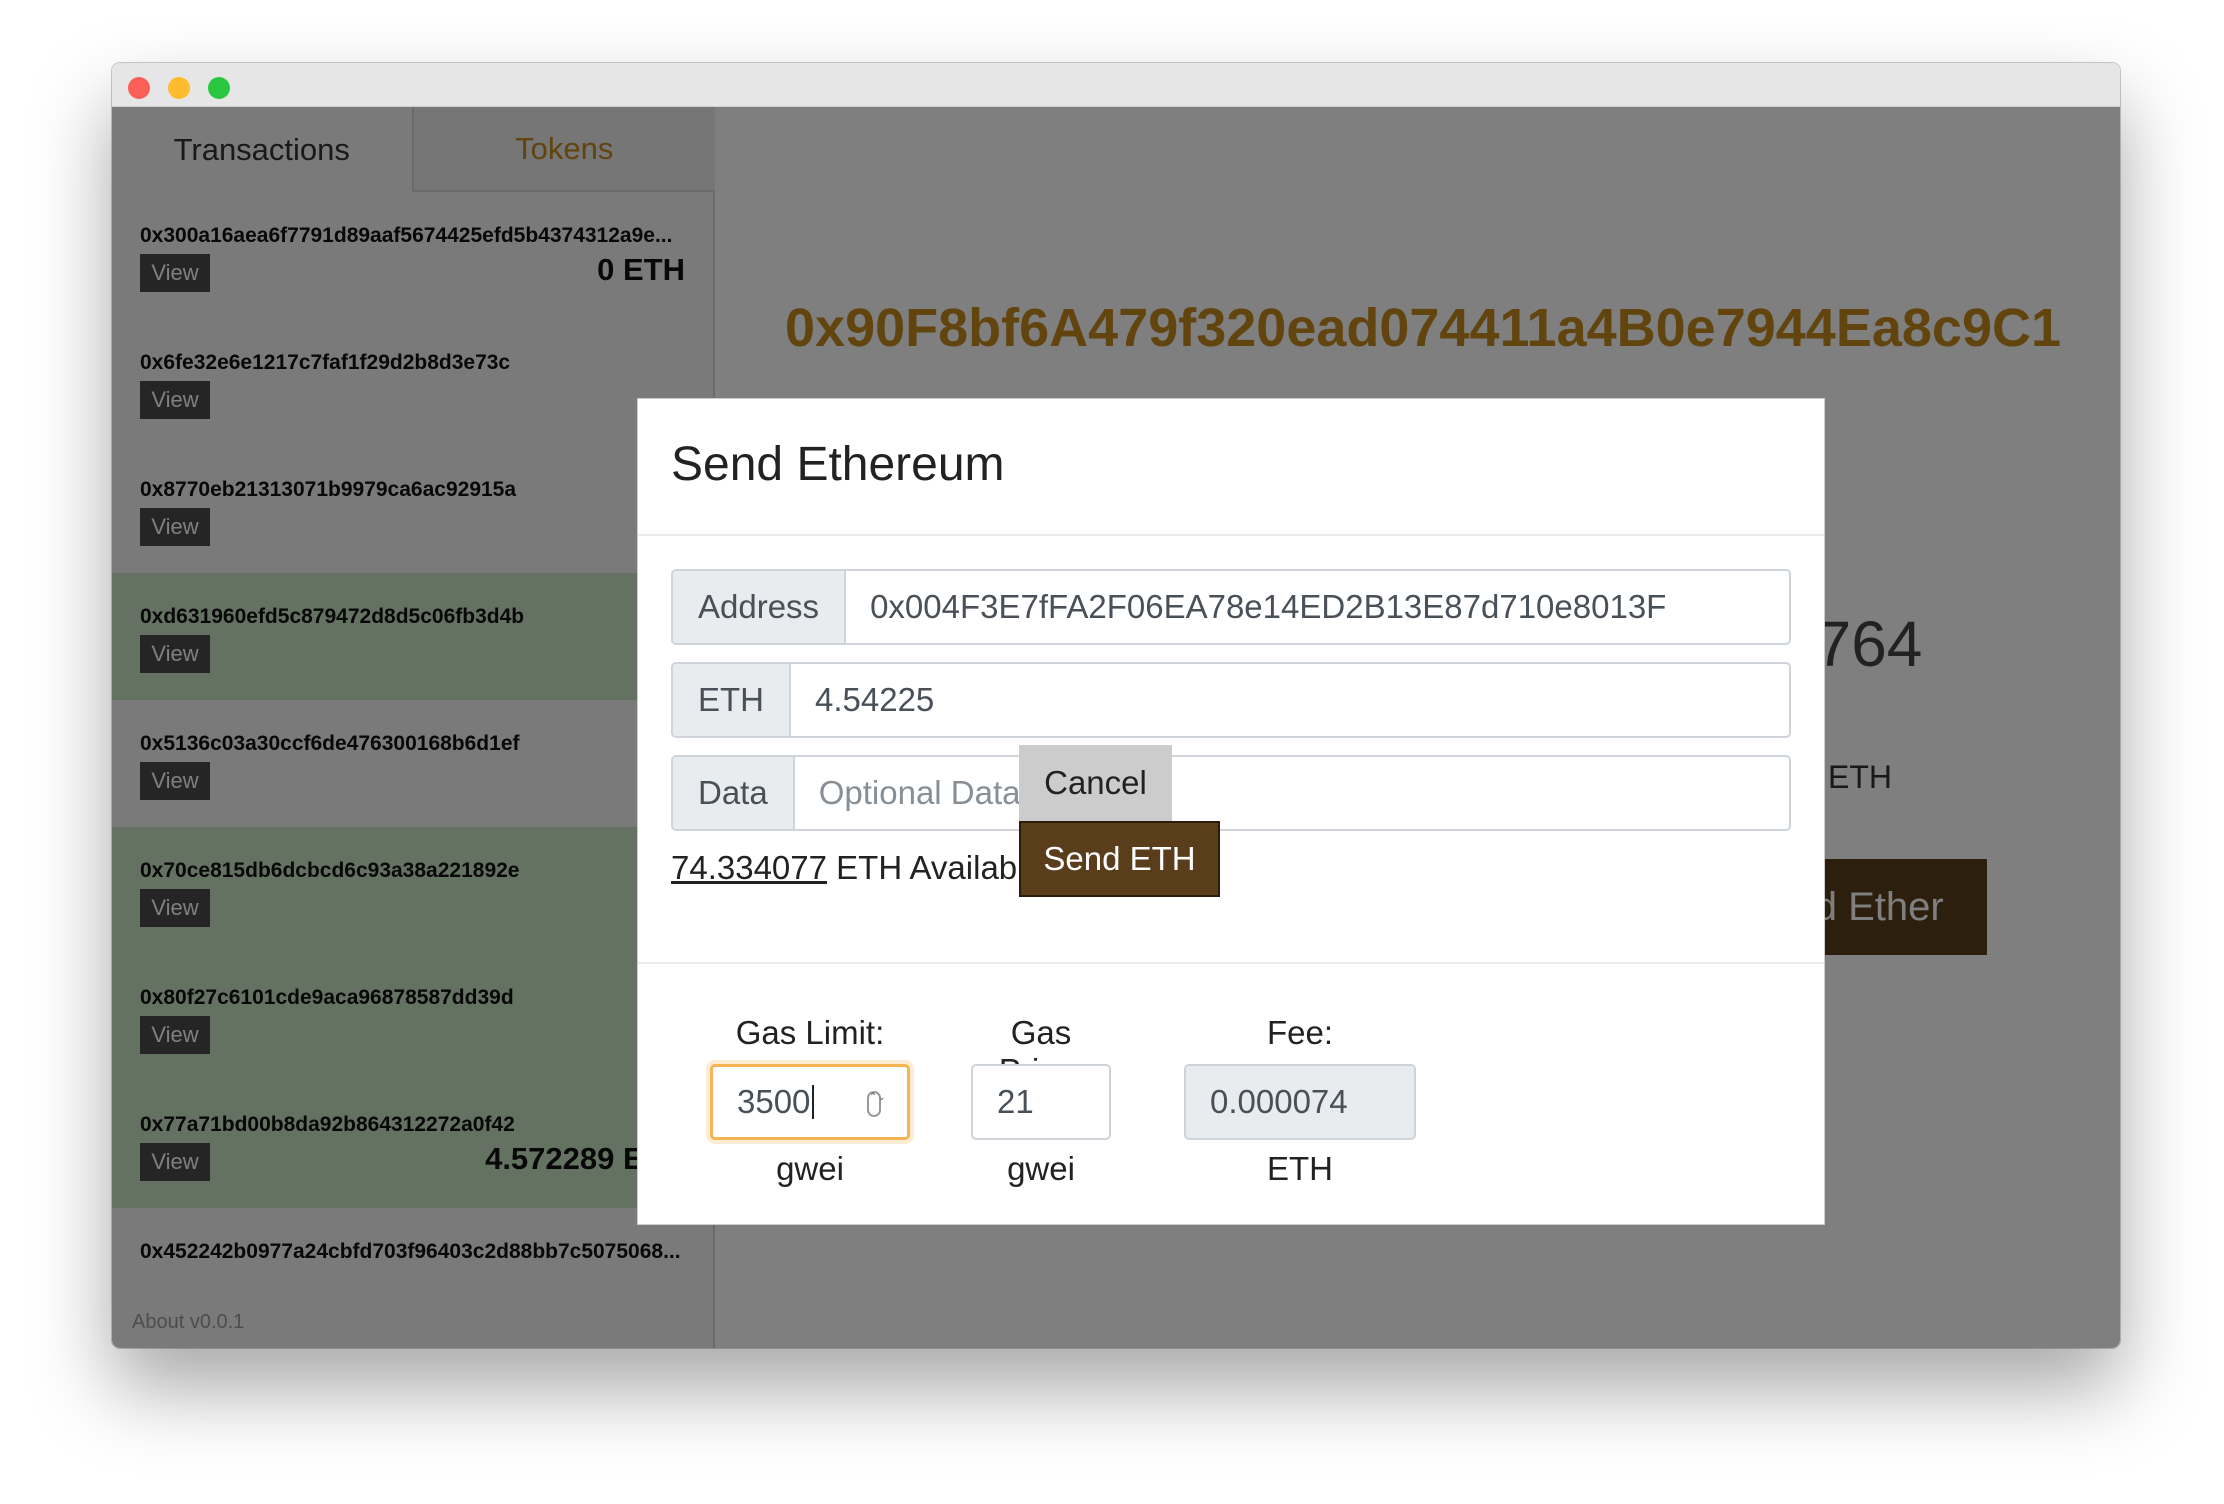 The height and width of the screenshot is (1504, 2224). I want to click on gas-limit-input: 3500 ⌃⌄, so click(810, 1102).